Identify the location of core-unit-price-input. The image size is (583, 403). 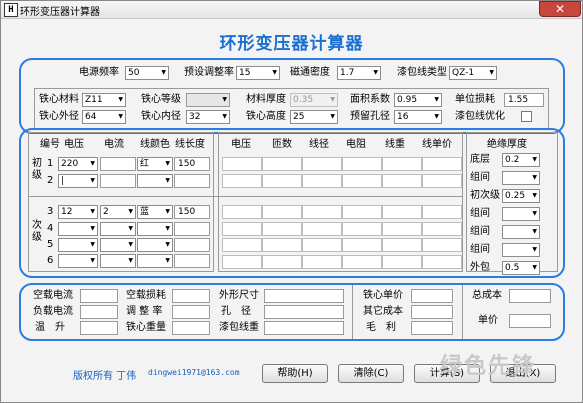
(432, 296).